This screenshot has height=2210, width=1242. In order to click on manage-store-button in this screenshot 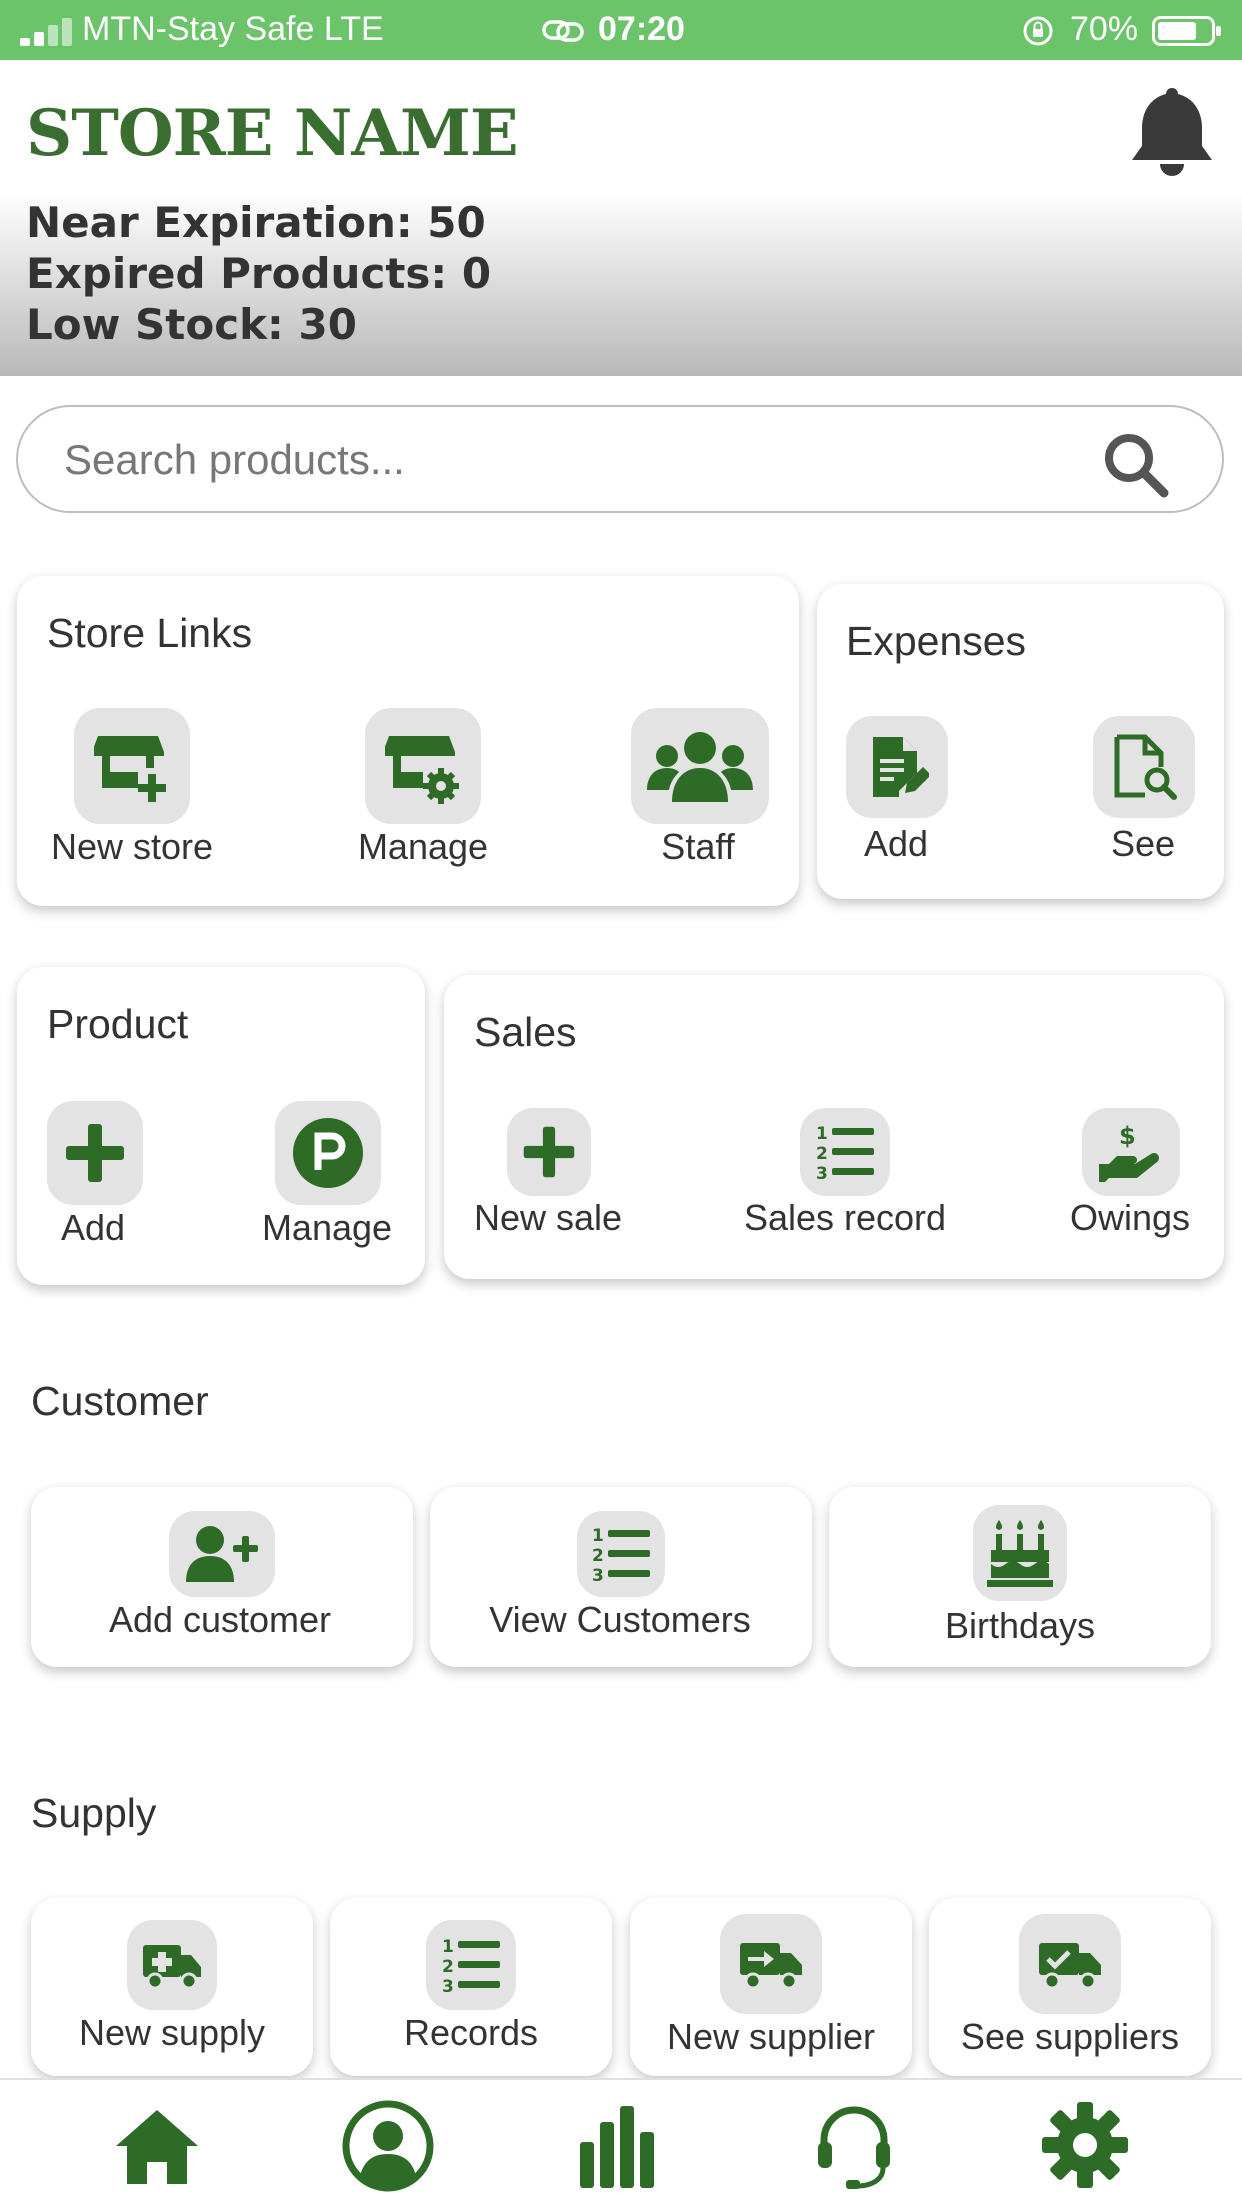, I will do `click(423, 766)`.